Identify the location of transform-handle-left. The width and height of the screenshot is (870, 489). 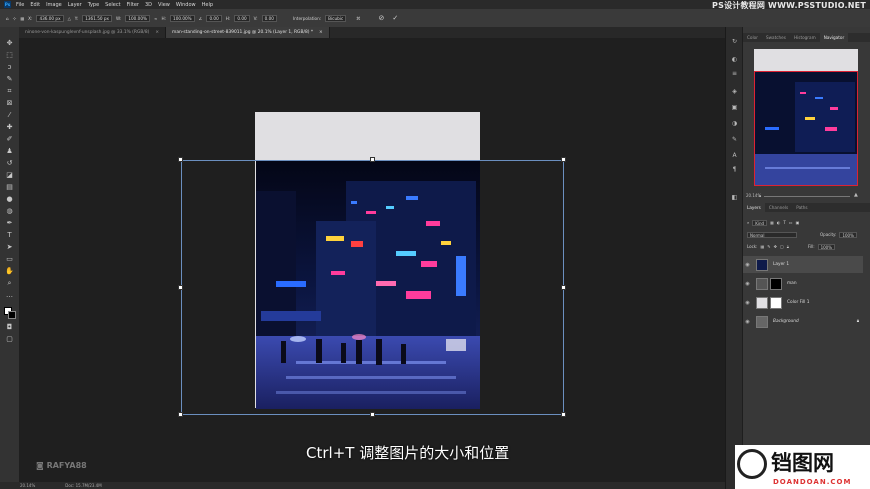
(180, 287).